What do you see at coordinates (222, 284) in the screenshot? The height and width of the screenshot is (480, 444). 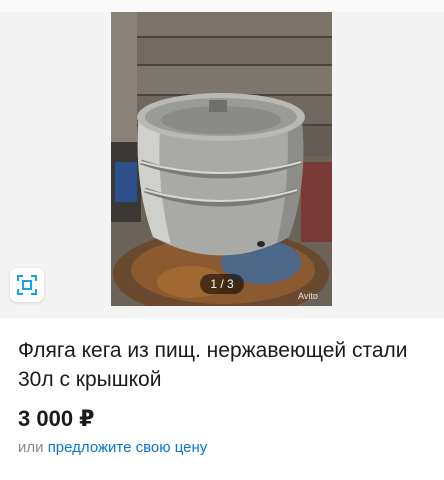 I see `photo-counter: 1 / 3` at bounding box center [222, 284].